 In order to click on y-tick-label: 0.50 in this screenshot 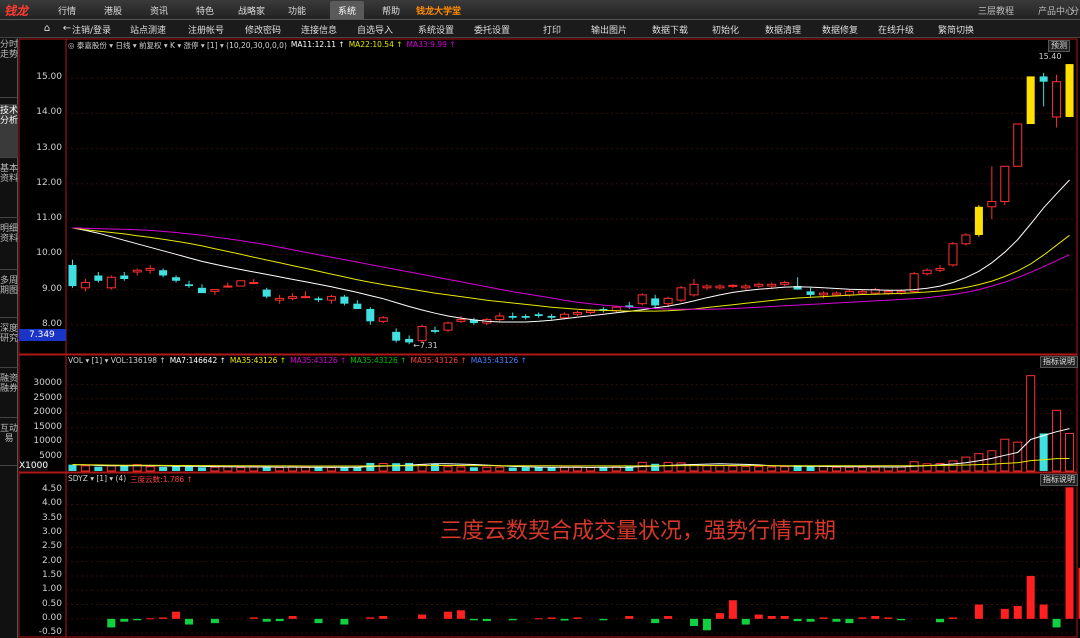, I will do `click(51, 603)`.